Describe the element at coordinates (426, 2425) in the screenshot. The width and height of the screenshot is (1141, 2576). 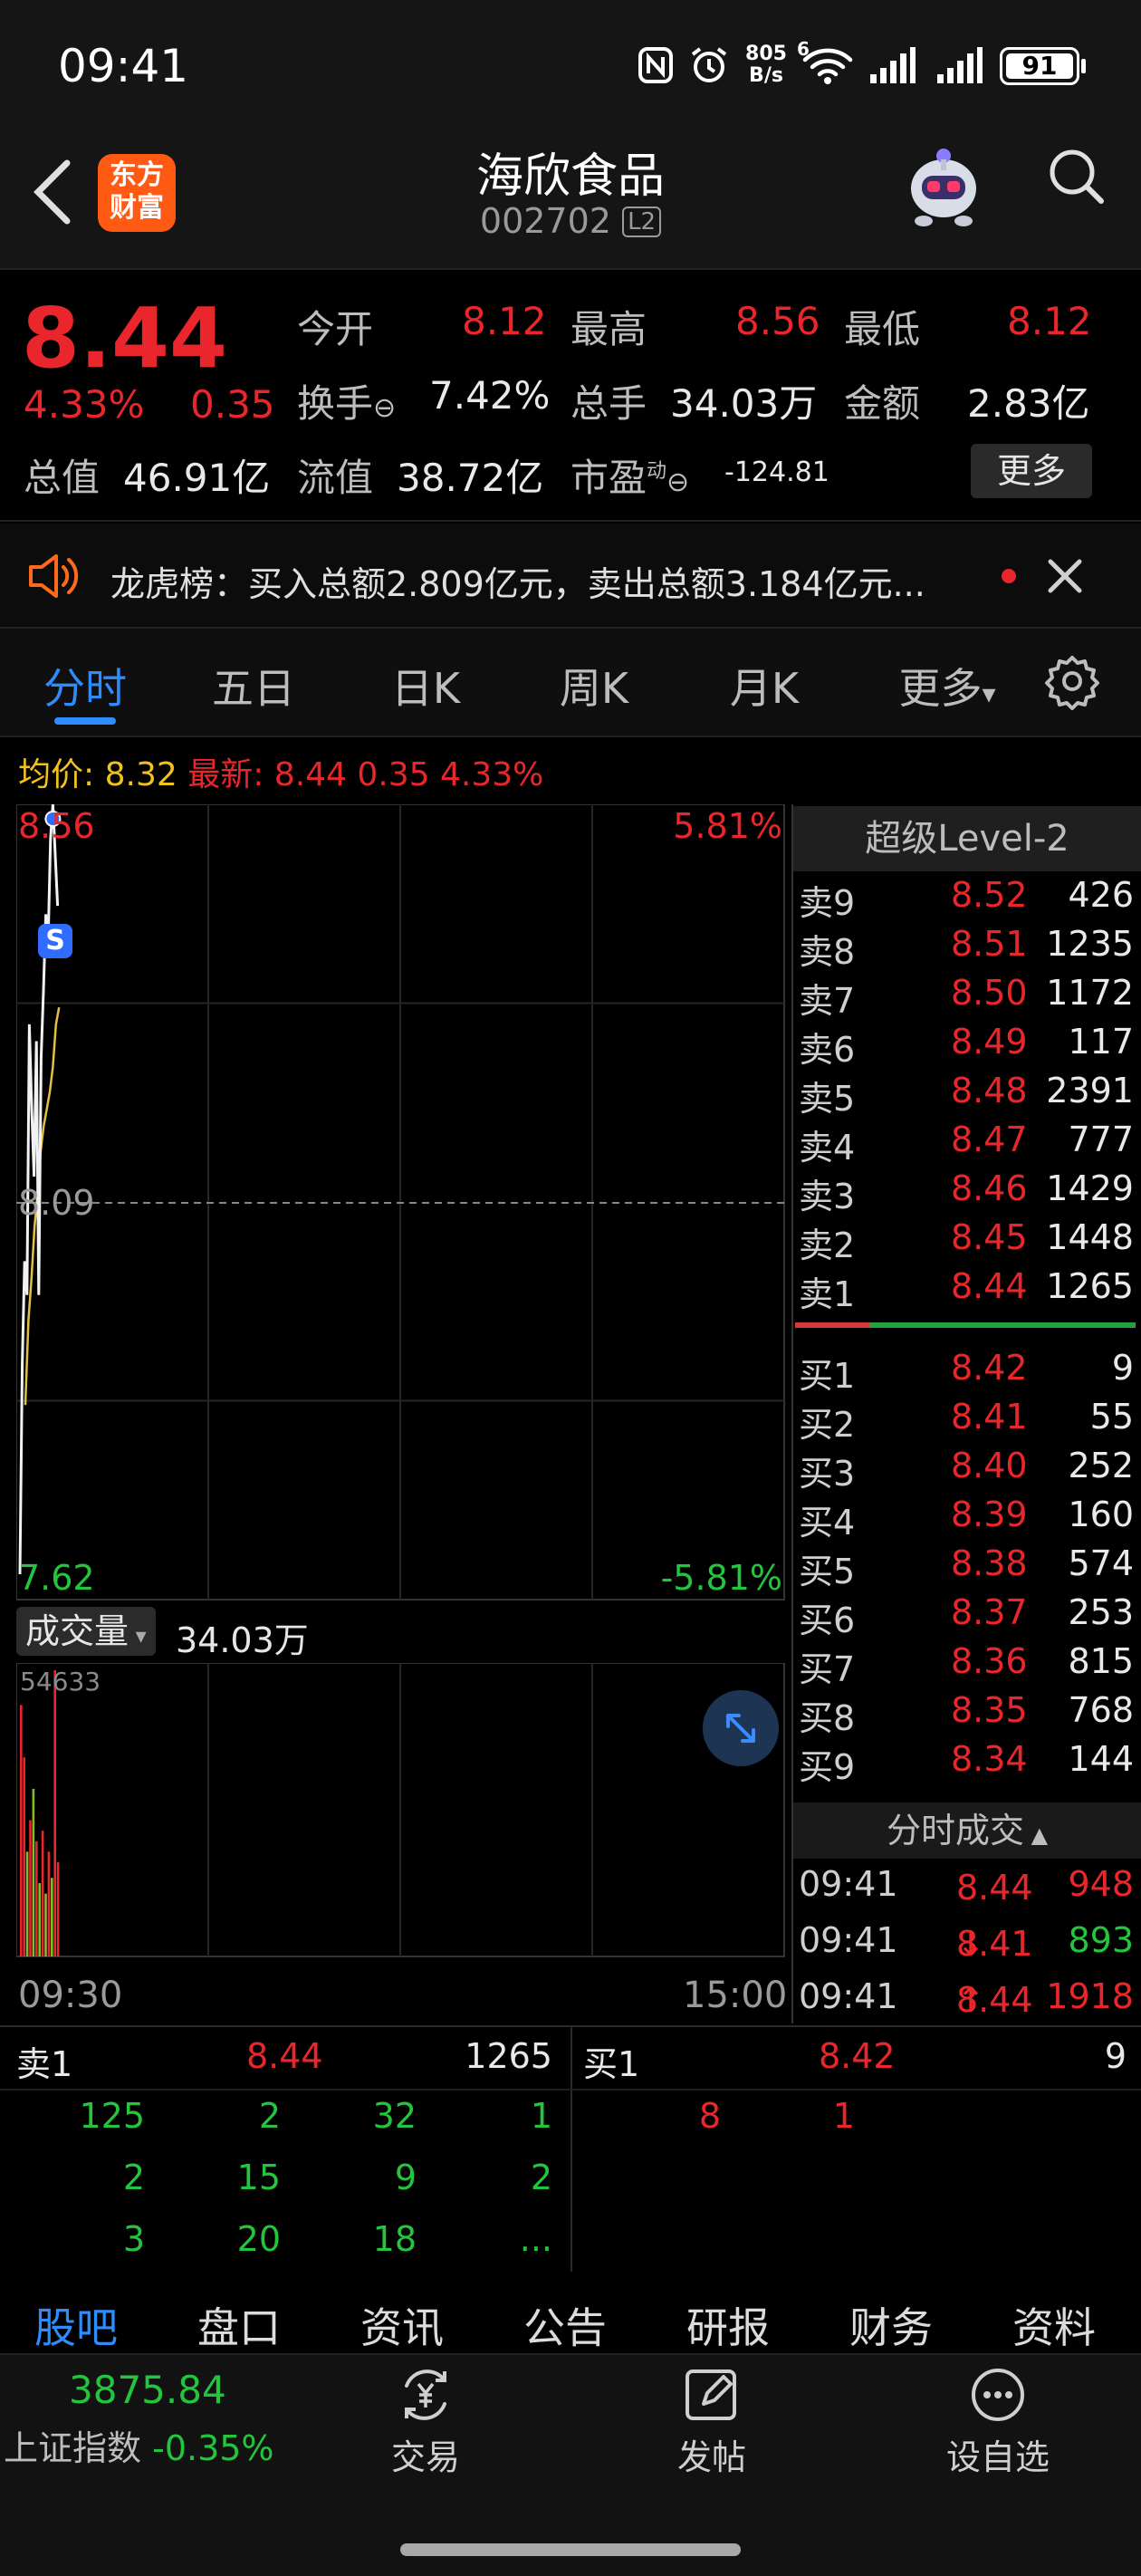
I see `trade-button: 交易` at that location.